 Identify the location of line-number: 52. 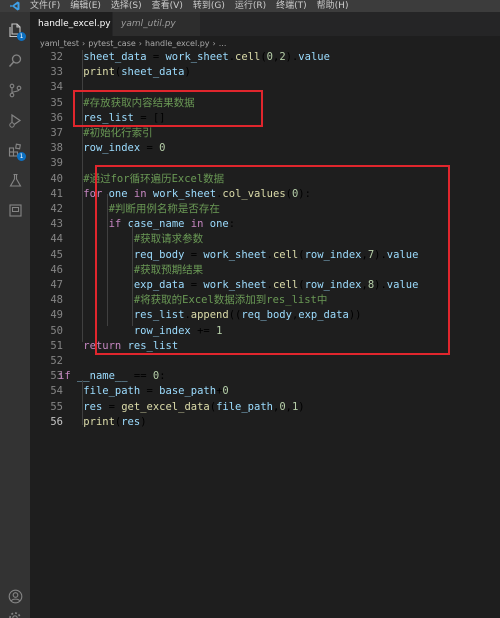
(56, 361).